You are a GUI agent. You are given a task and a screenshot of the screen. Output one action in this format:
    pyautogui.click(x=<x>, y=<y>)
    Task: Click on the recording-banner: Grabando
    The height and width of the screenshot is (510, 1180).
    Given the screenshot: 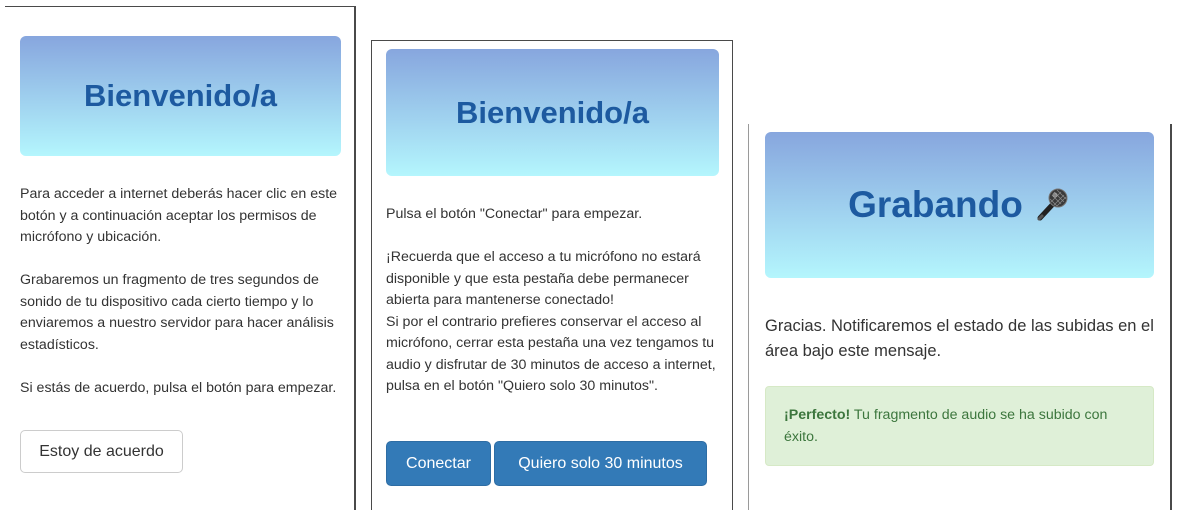 What is the action you would take?
    pyautogui.click(x=959, y=205)
    